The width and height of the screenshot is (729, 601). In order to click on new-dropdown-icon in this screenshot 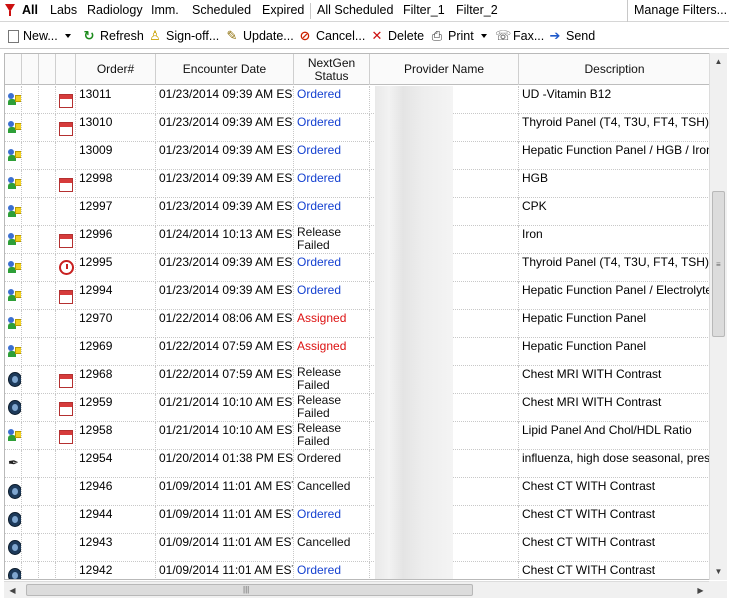, I will do `click(67, 36)`.